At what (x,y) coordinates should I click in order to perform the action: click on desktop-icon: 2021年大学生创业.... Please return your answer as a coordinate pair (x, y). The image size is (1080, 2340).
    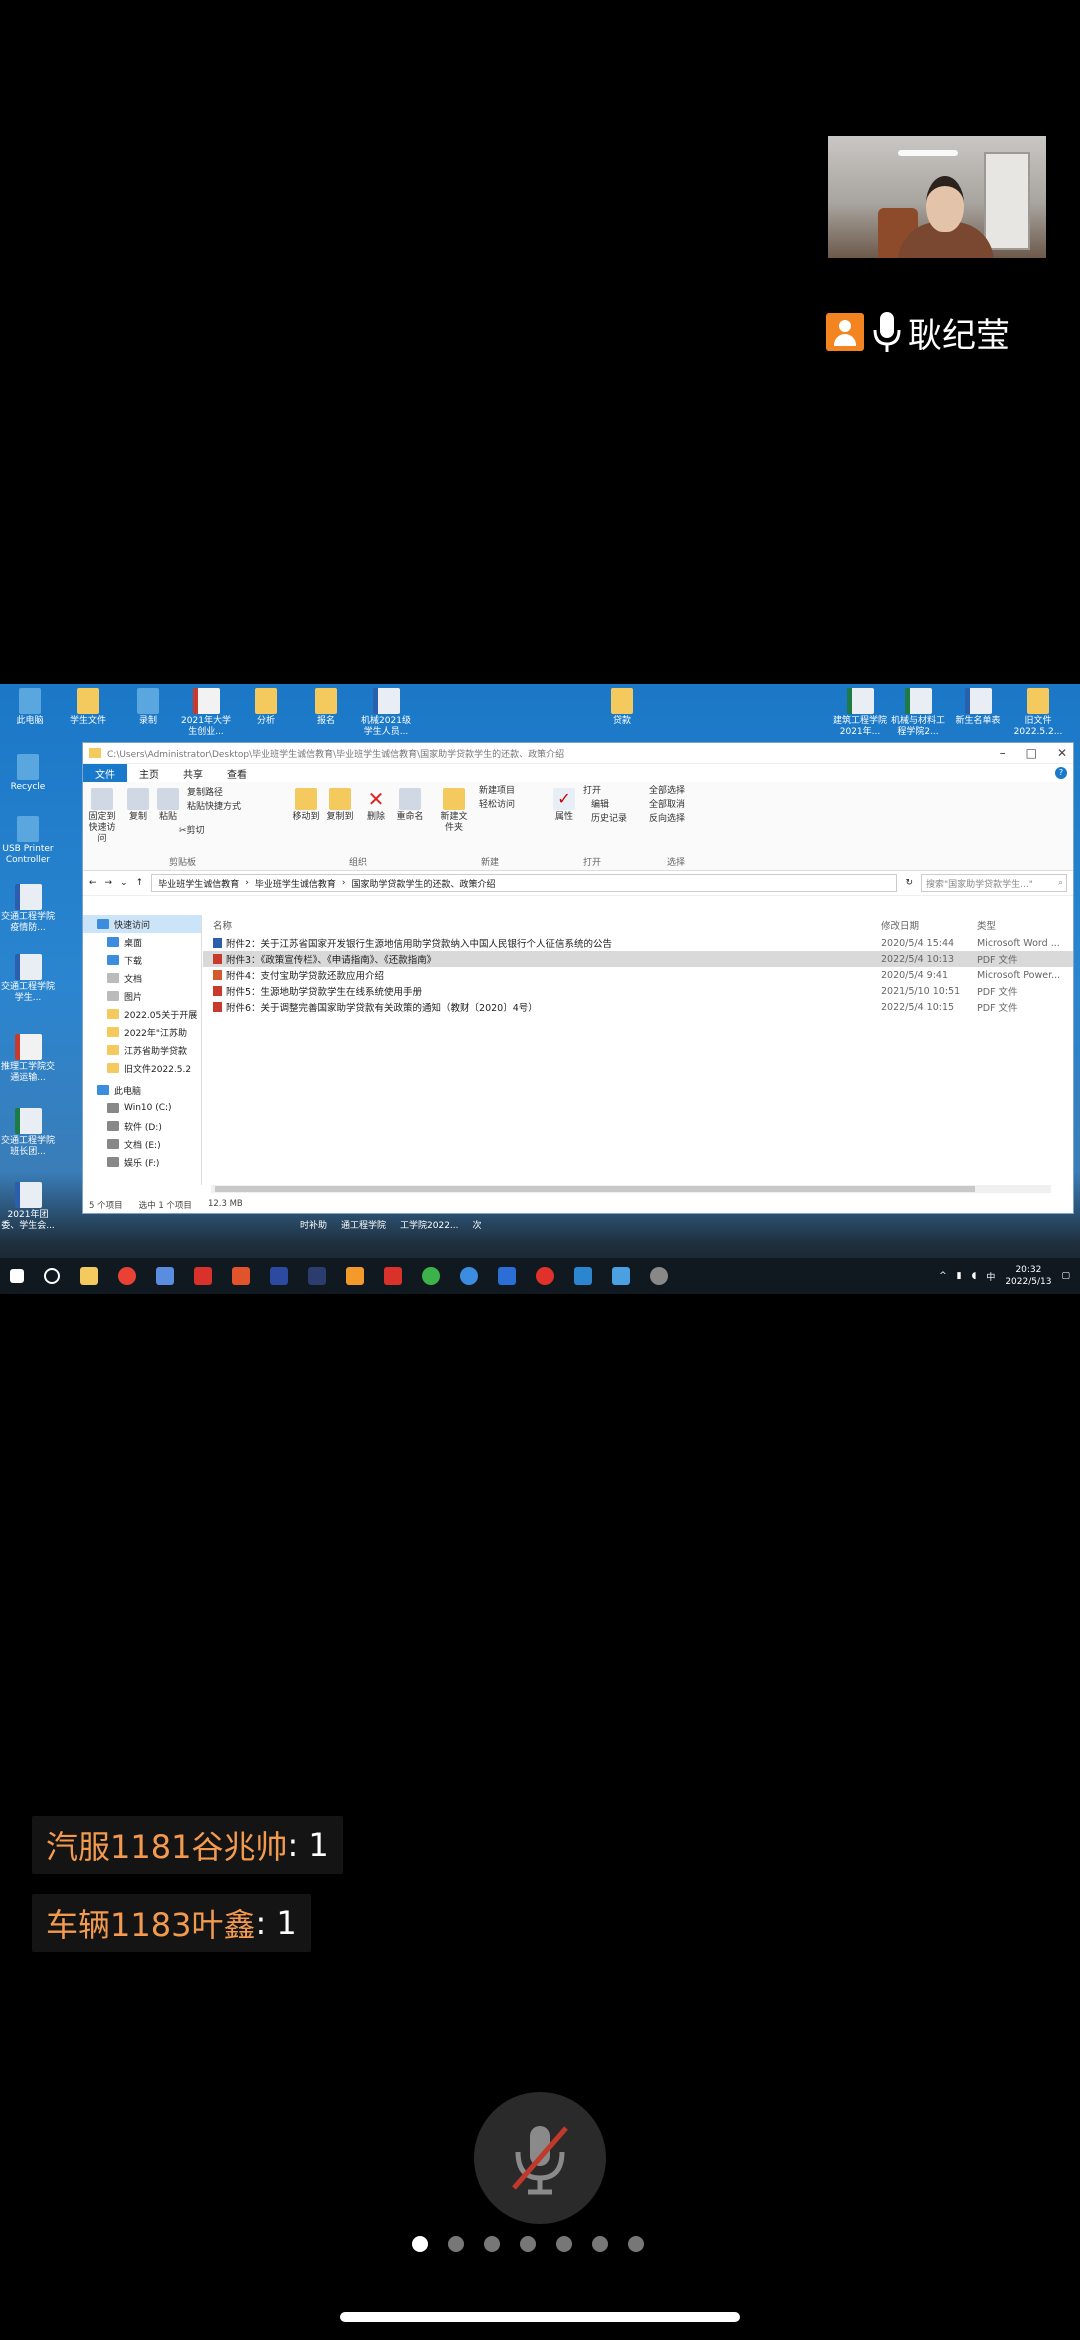
    Looking at the image, I should click on (206, 713).